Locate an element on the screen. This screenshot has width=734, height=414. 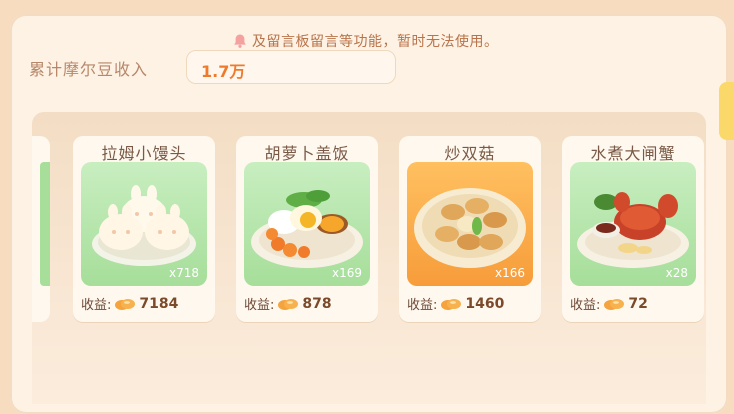
dish-card: 水煮大闸蟹 x28 收益: 72 is located at coordinates (633, 229).